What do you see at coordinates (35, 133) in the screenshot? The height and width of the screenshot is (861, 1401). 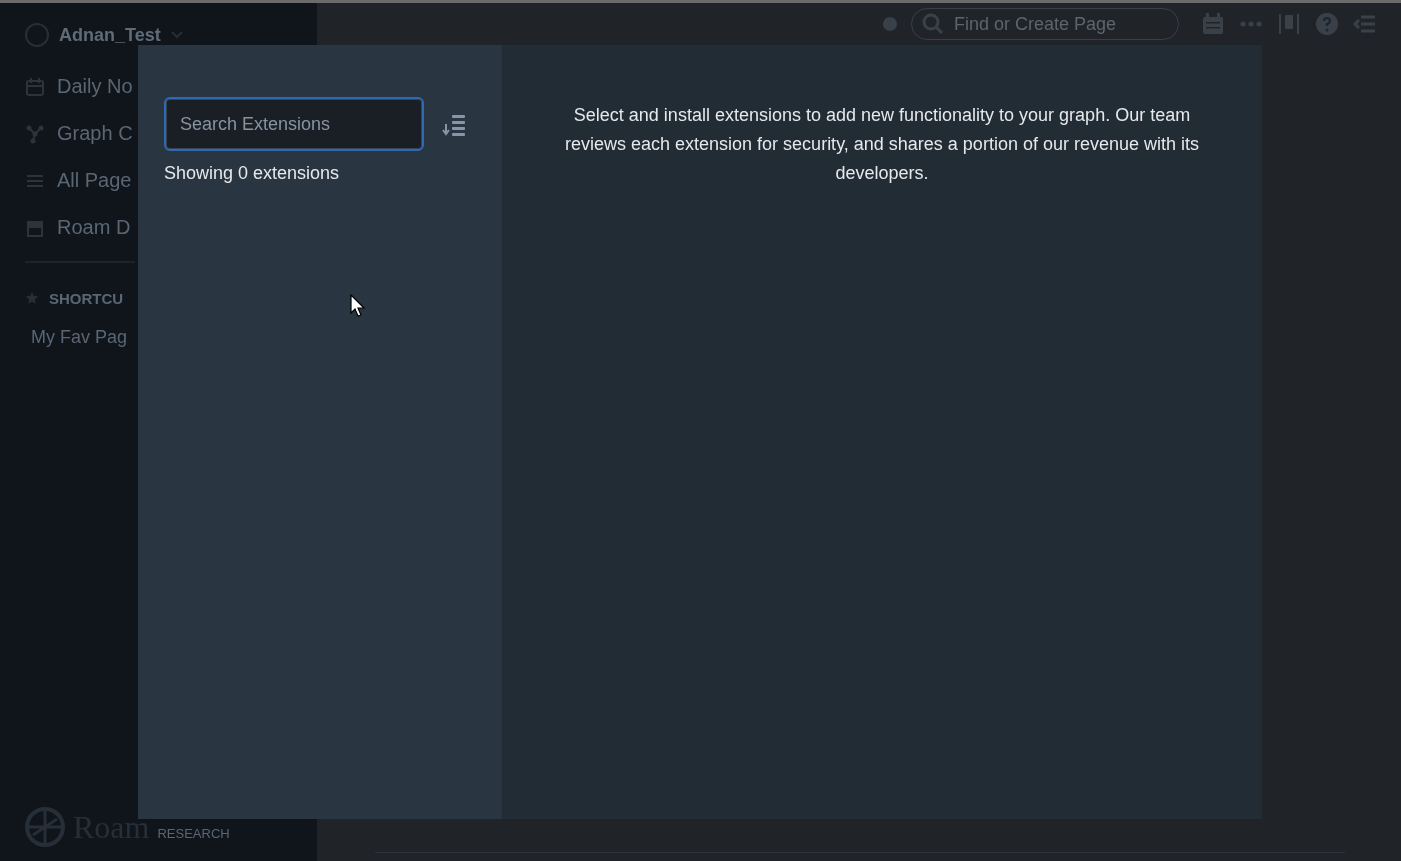 I see `graph-icon` at bounding box center [35, 133].